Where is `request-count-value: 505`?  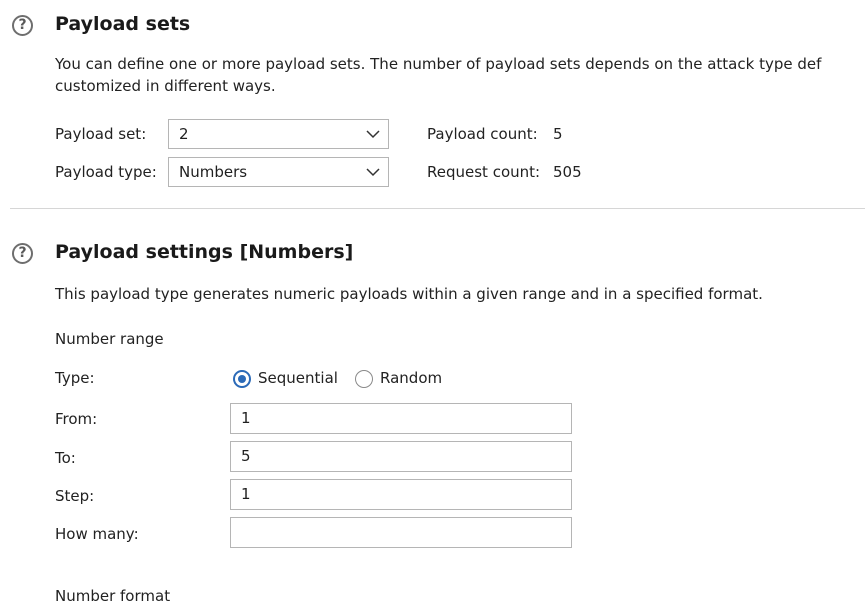 request-count-value: 505 is located at coordinates (567, 172).